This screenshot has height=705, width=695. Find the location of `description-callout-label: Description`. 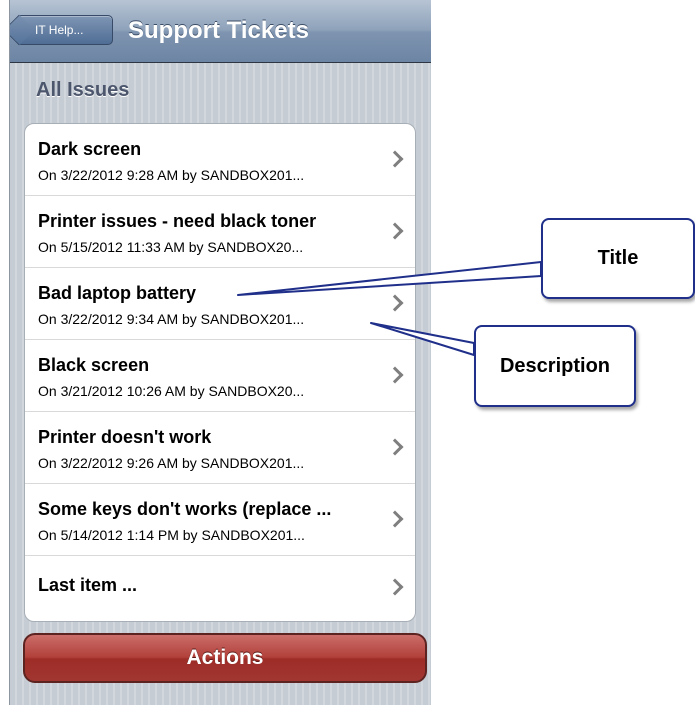

description-callout-label: Description is located at coordinates (555, 365).